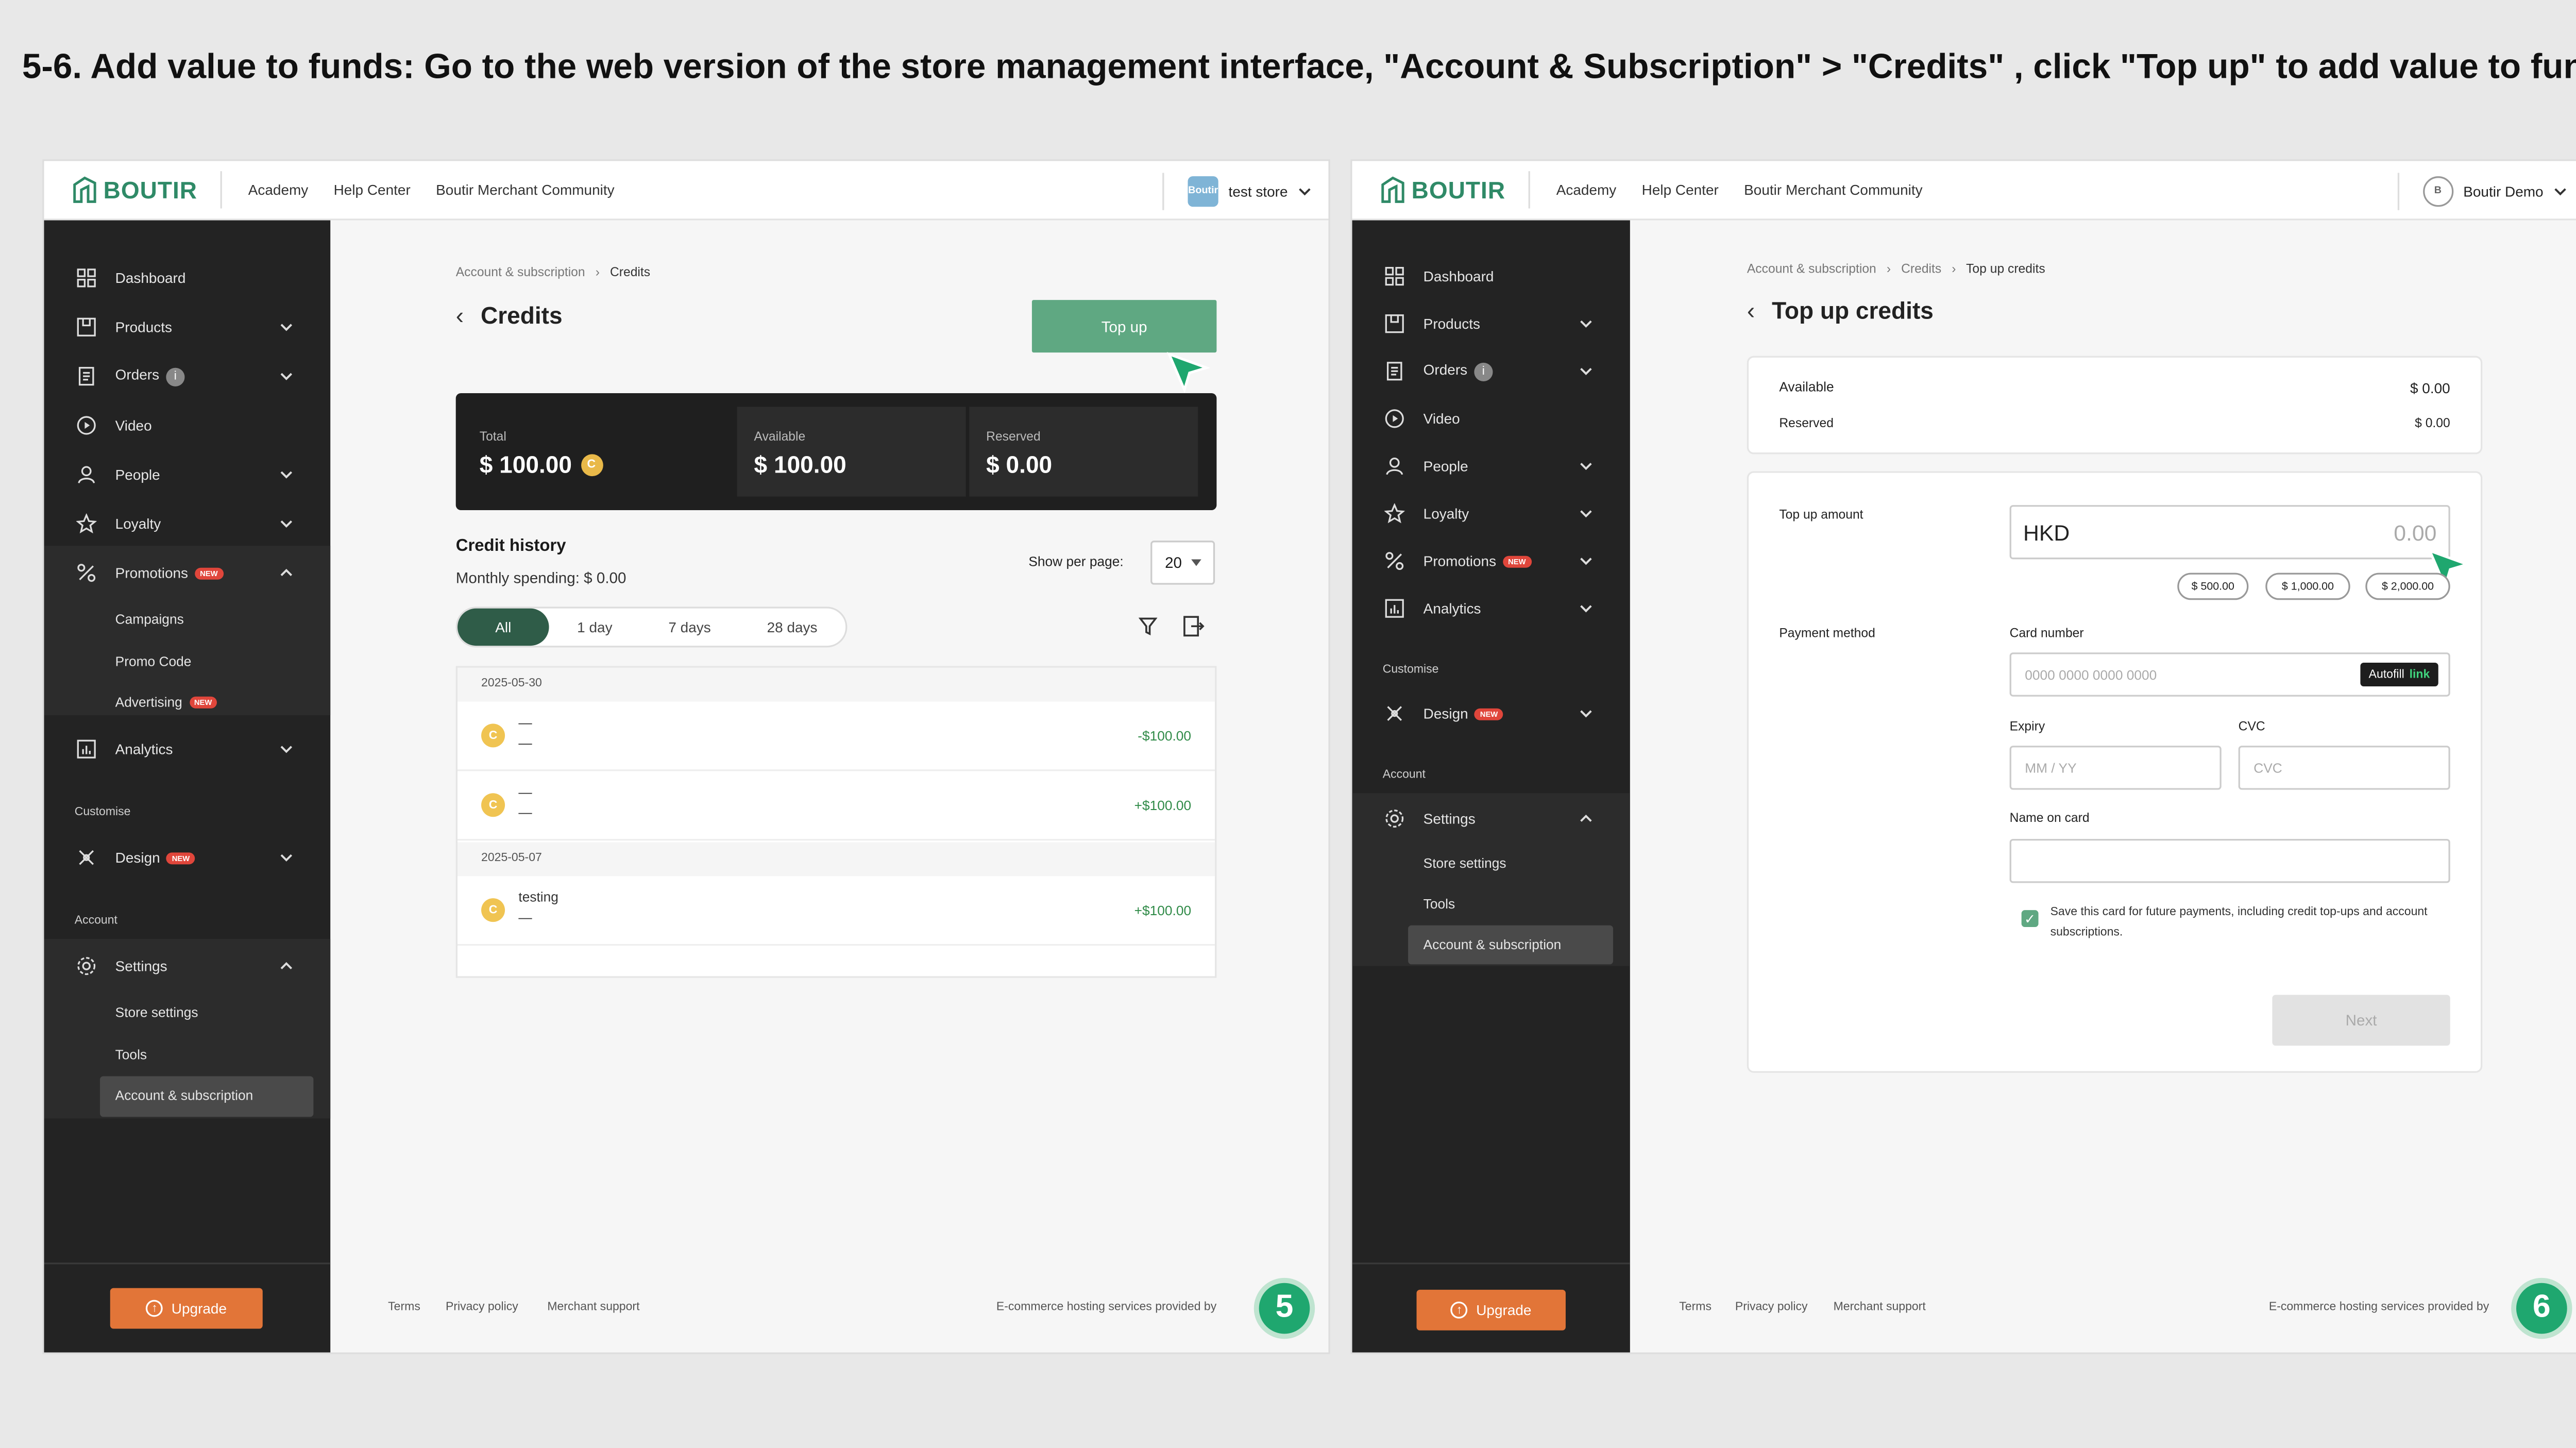 This screenshot has height=1448, width=2576. What do you see at coordinates (800, 464) in the screenshot?
I see `available-value: $ 100.00` at bounding box center [800, 464].